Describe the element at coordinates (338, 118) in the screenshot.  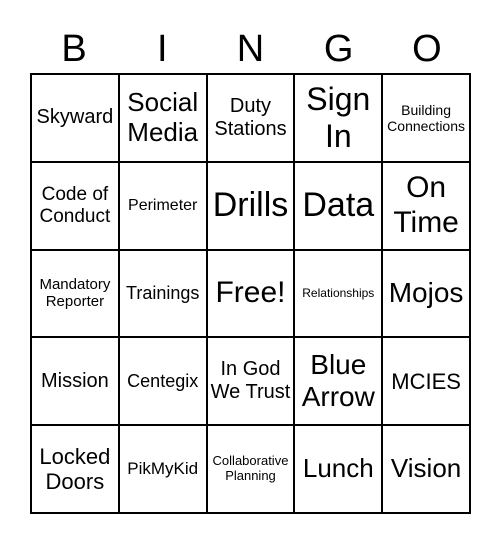
I see `bingo-cell: Sign In` at that location.